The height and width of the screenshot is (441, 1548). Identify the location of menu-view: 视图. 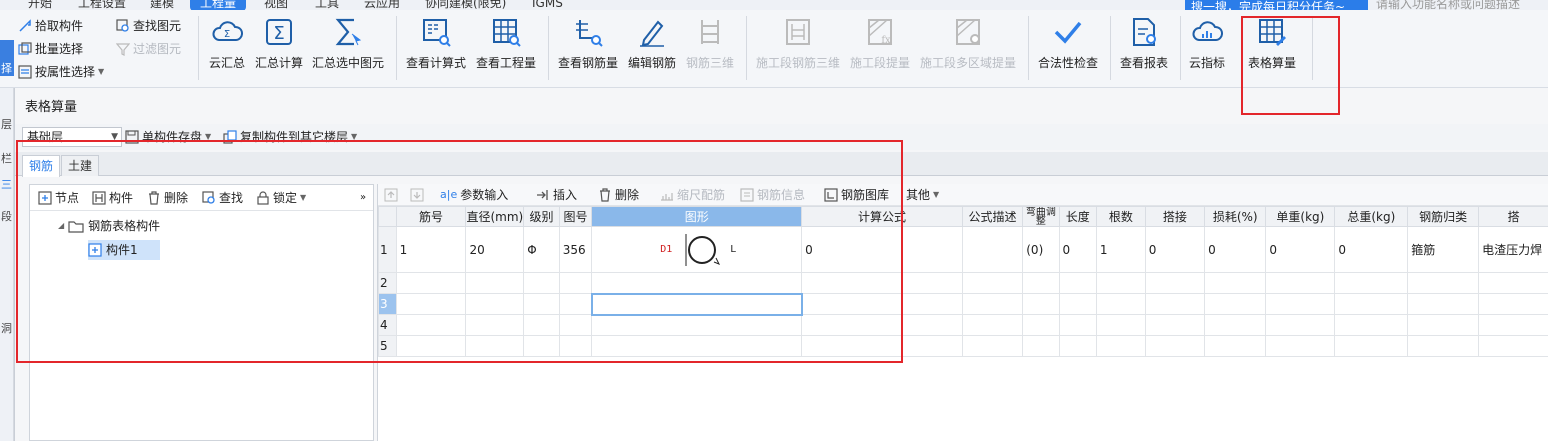
(276, 5).